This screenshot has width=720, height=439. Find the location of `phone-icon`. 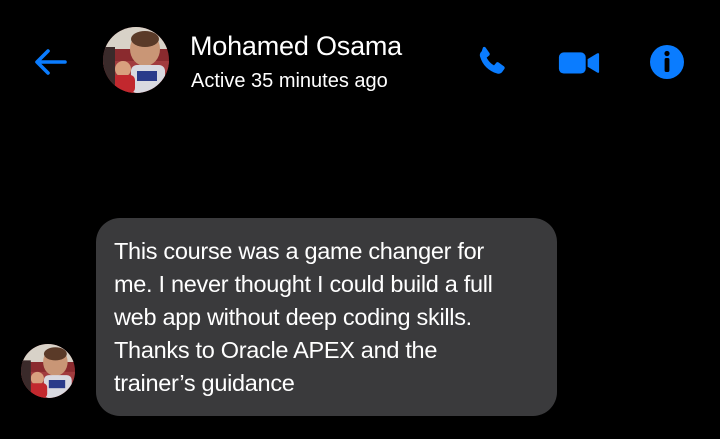

phone-icon is located at coordinates (492, 60).